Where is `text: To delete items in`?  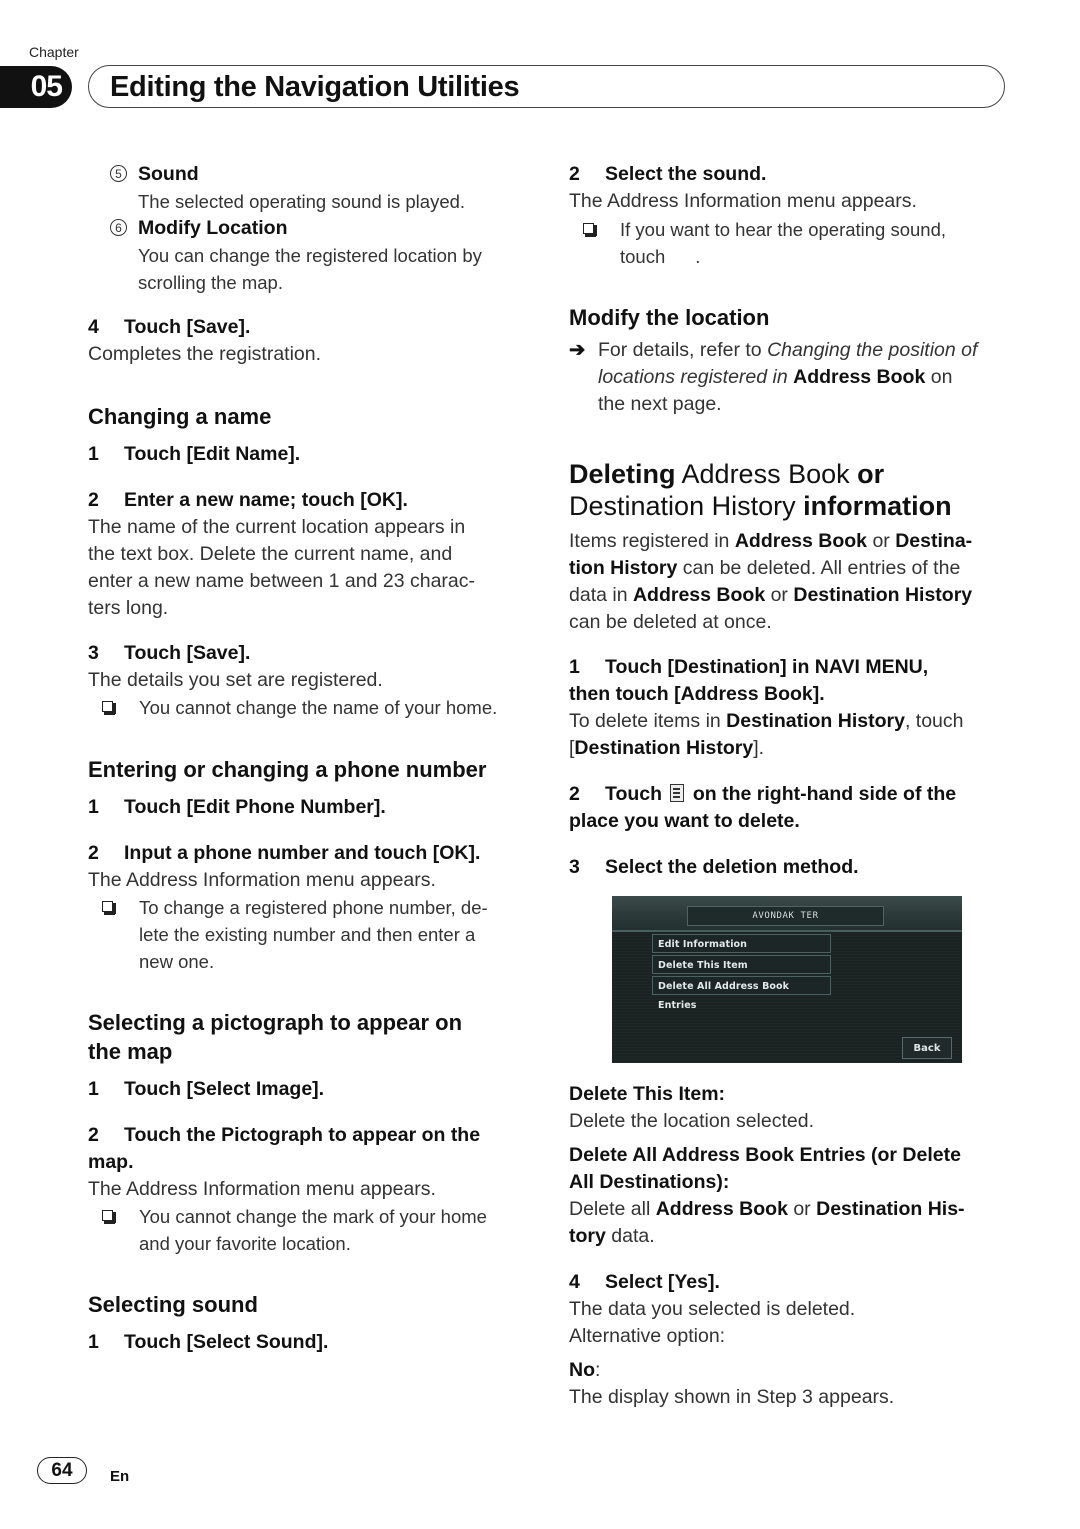
text: To delete items in is located at coordinates (648, 721).